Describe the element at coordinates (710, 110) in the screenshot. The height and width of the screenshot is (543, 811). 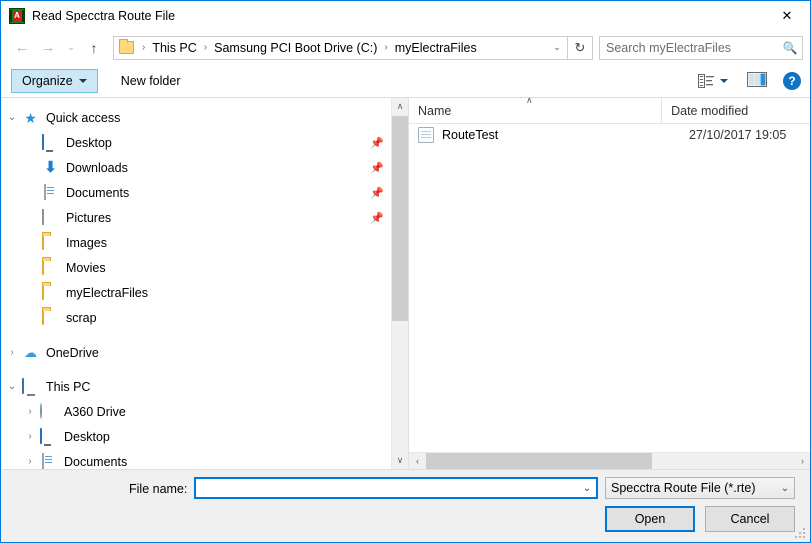
I see `column-label: Date modified` at that location.